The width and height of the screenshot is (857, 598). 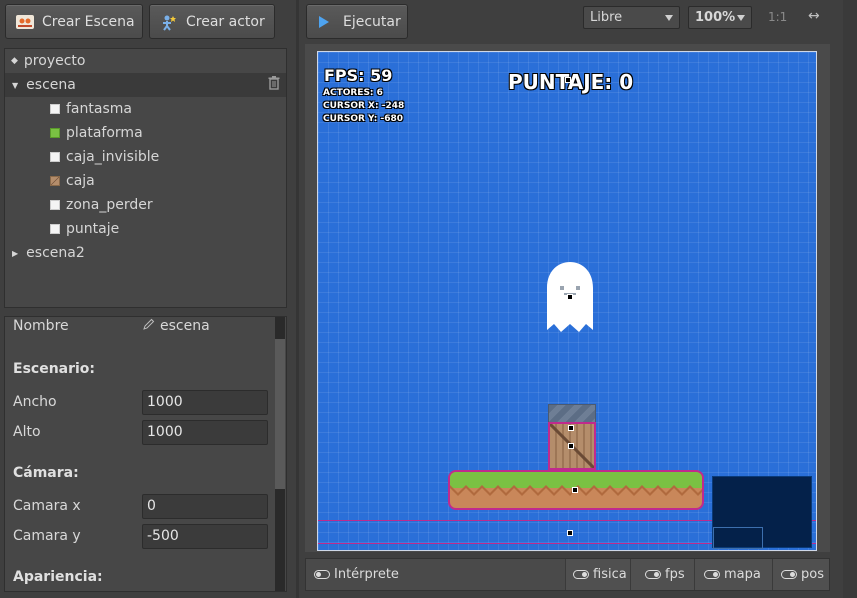 I want to click on scene-icon, so click(x=25, y=21).